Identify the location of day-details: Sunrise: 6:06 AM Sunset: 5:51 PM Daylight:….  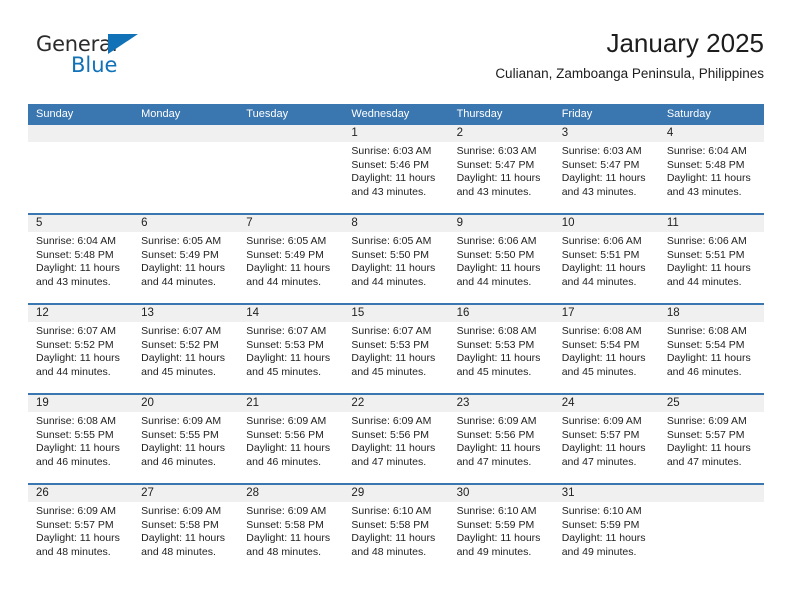
(606, 260).